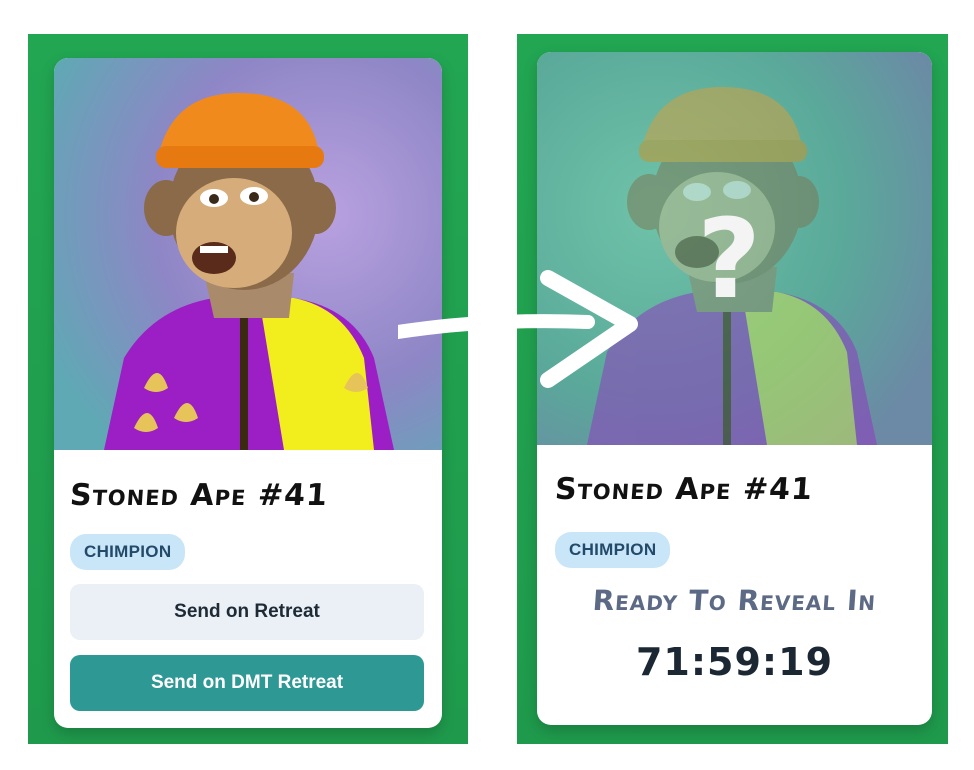  What do you see at coordinates (734, 600) in the screenshot?
I see `reveal-countdown-label: Ready To Reveal In` at bounding box center [734, 600].